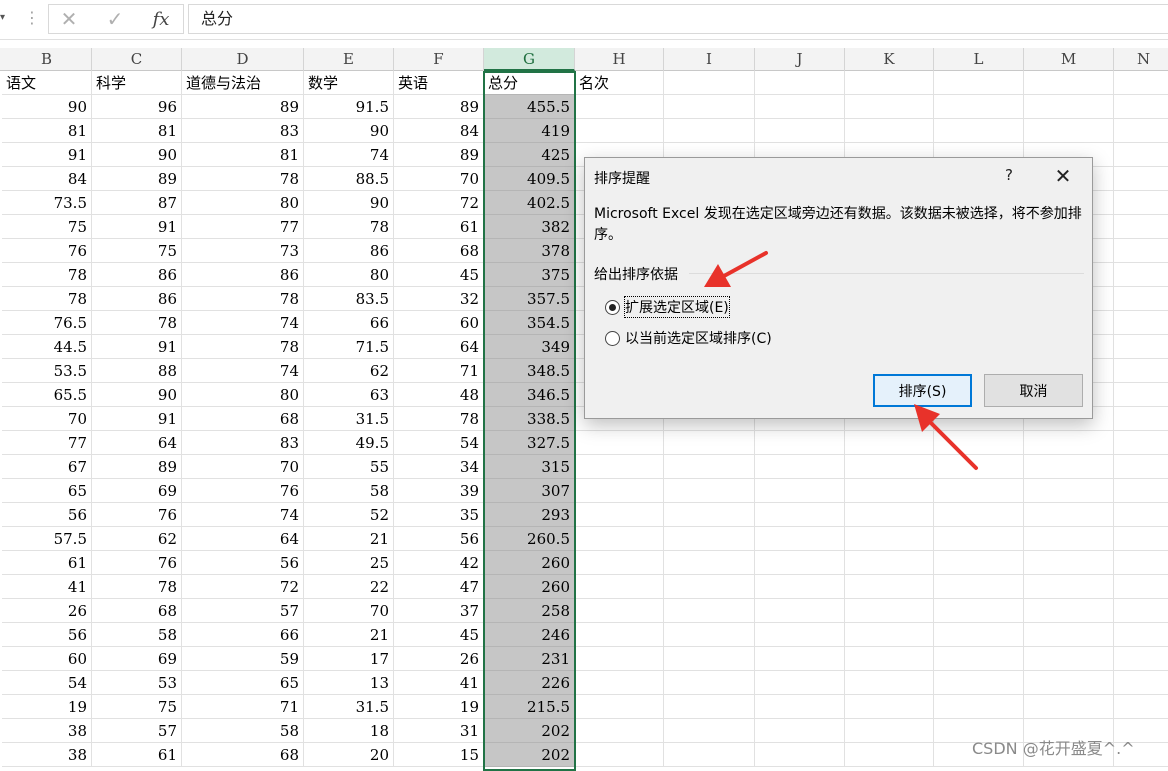 Image resolution: width=1168 pixels, height=771 pixels. What do you see at coordinates (529, 299) in the screenshot?
I see `data-cell: 357.5` at bounding box center [529, 299].